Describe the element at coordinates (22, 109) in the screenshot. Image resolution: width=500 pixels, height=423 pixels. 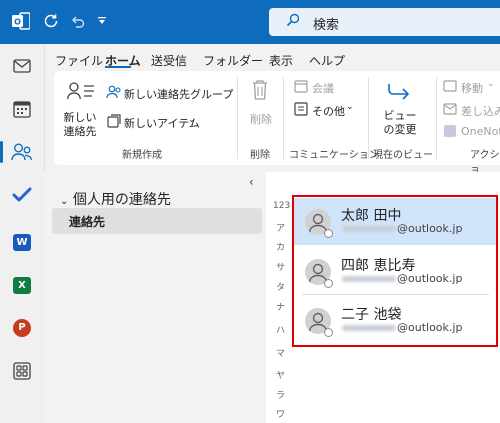
I see `calendar-icon` at that location.